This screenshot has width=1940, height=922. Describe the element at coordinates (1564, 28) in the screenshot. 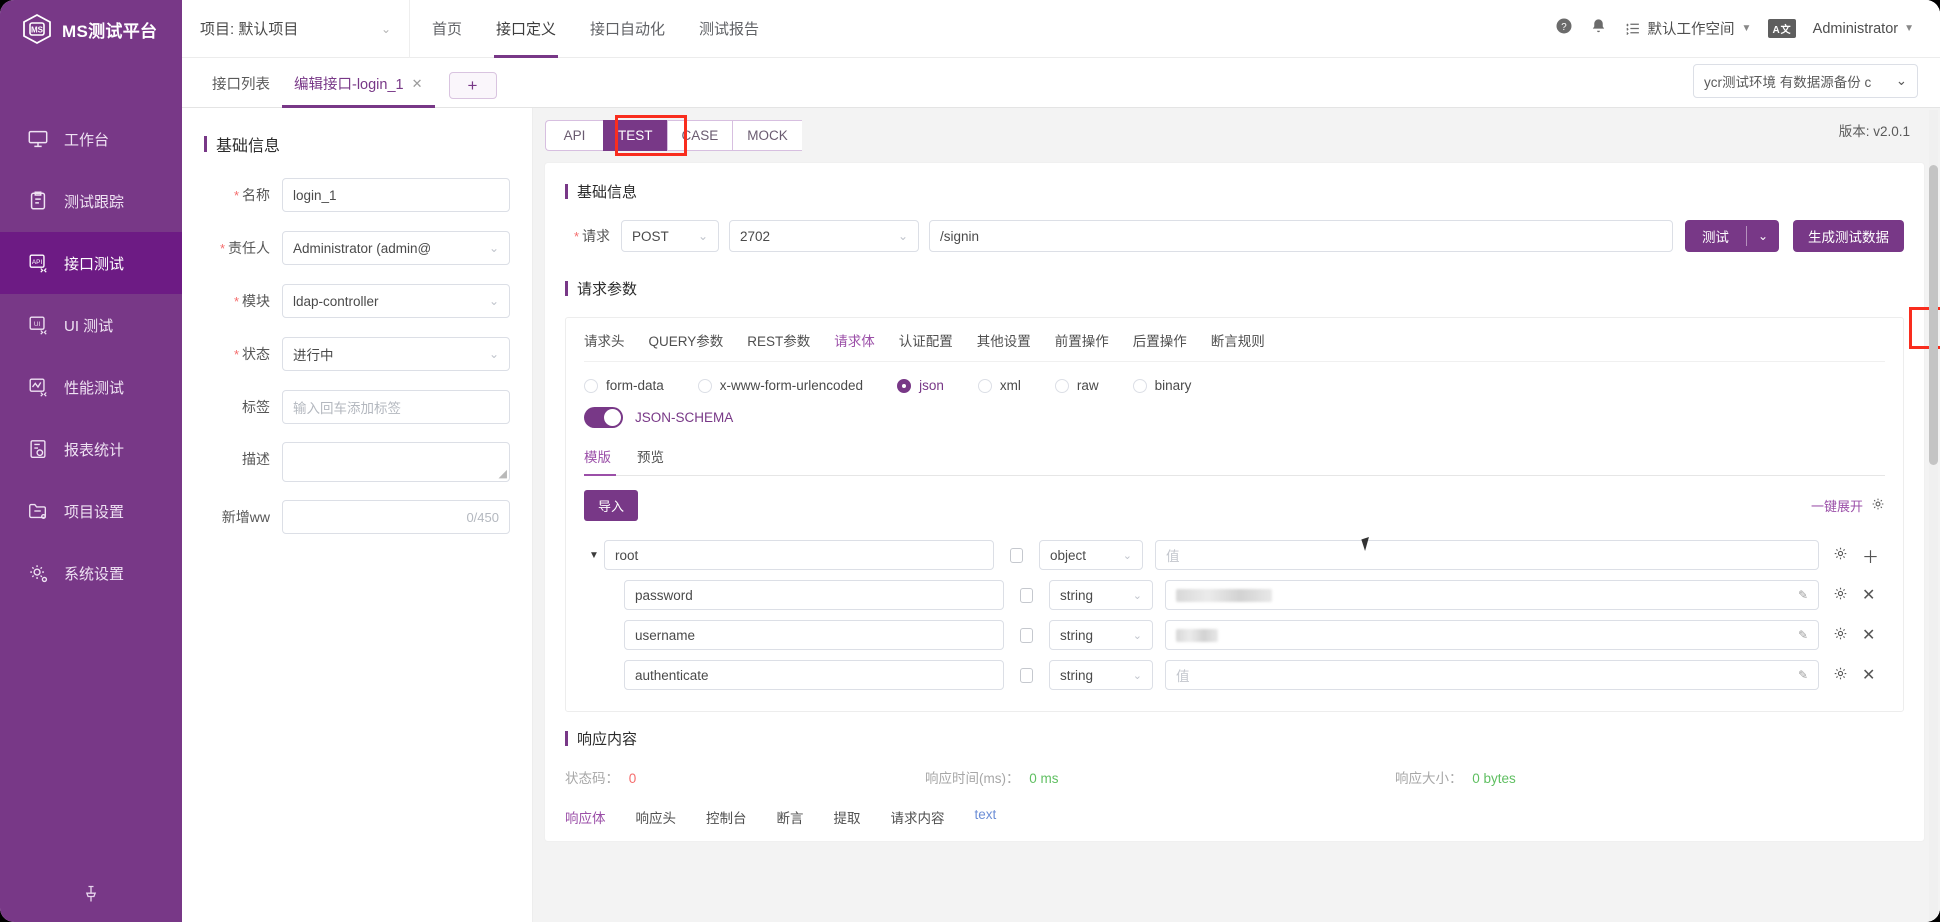

I see `help-icon: ?` at that location.